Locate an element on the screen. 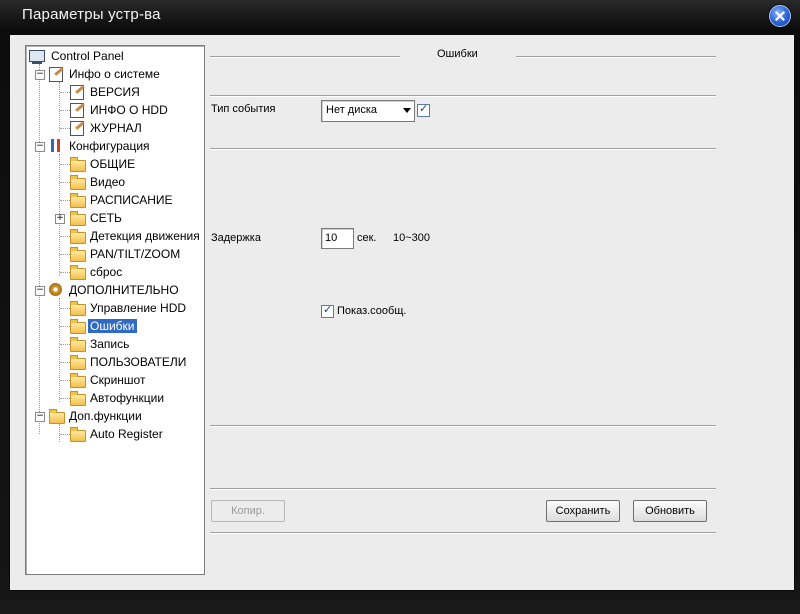 The height and width of the screenshot is (614, 800). tree-item-errors: Ошибки is located at coordinates (103, 326).